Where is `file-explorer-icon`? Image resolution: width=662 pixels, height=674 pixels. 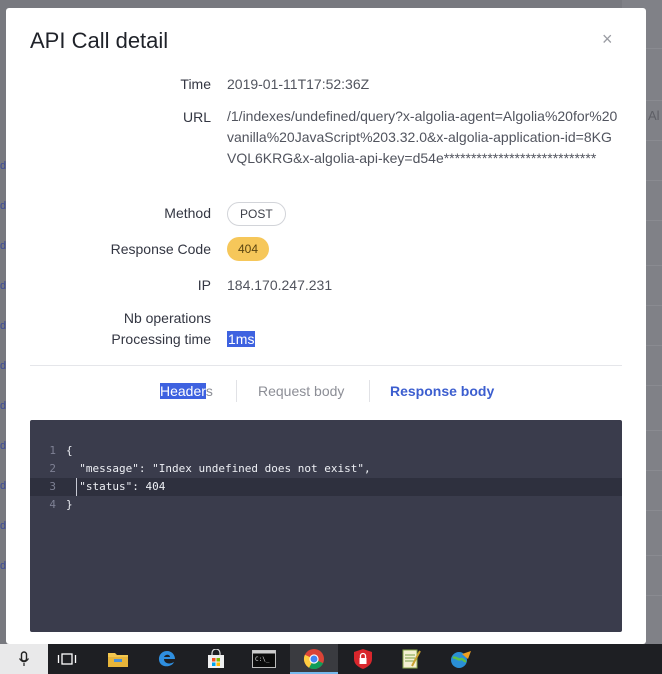 file-explorer-icon is located at coordinates (118, 659).